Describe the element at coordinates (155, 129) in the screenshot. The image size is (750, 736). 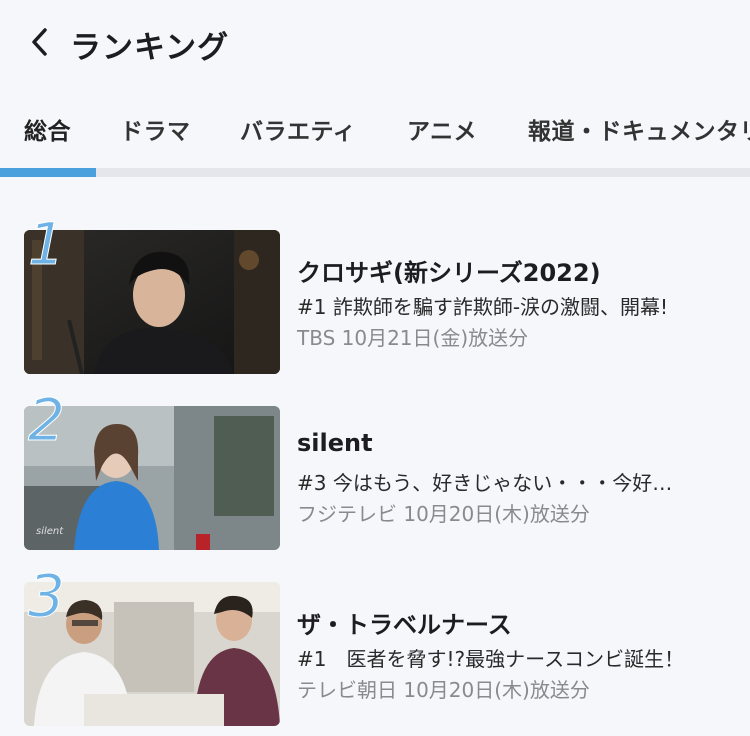
I see `tab-drama: ドラマ` at that location.